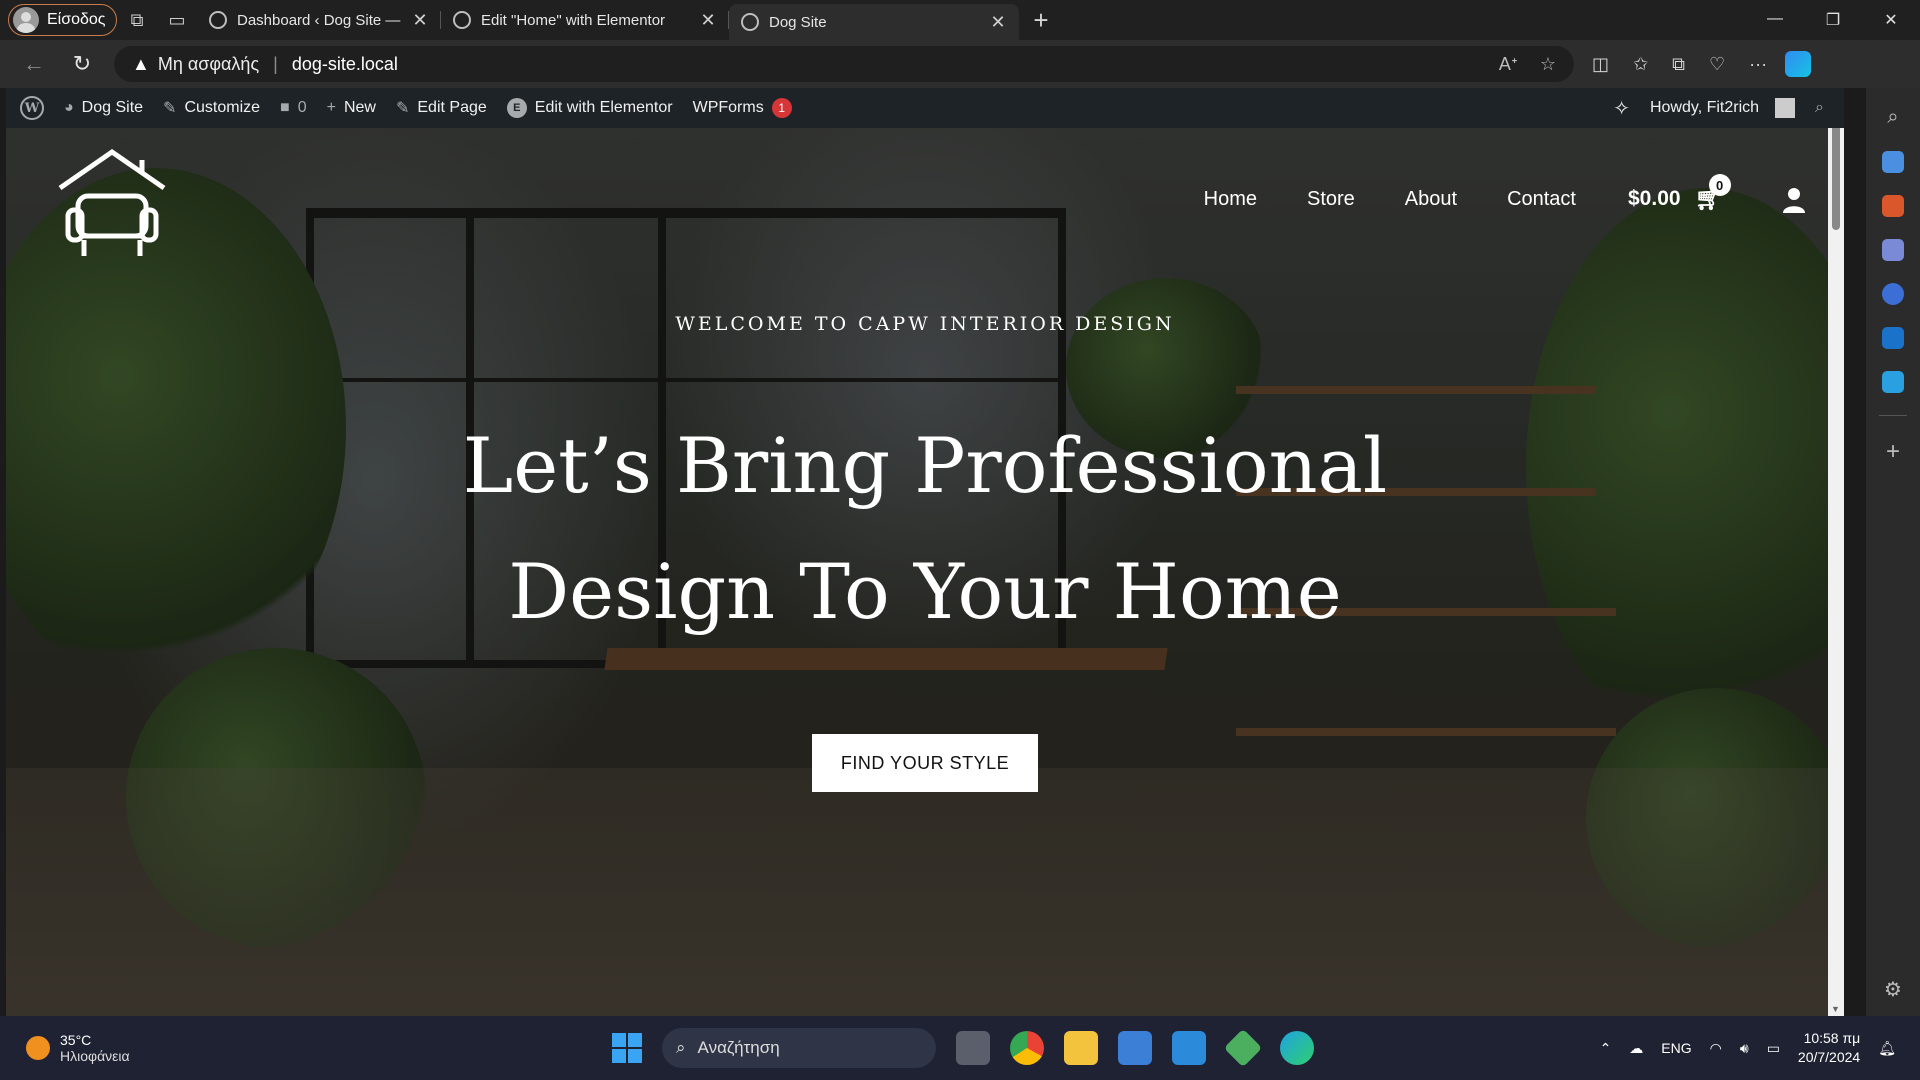 The image size is (1920, 1080). What do you see at coordinates (1041, 20) in the screenshot?
I see `new-tab-button: +` at bounding box center [1041, 20].